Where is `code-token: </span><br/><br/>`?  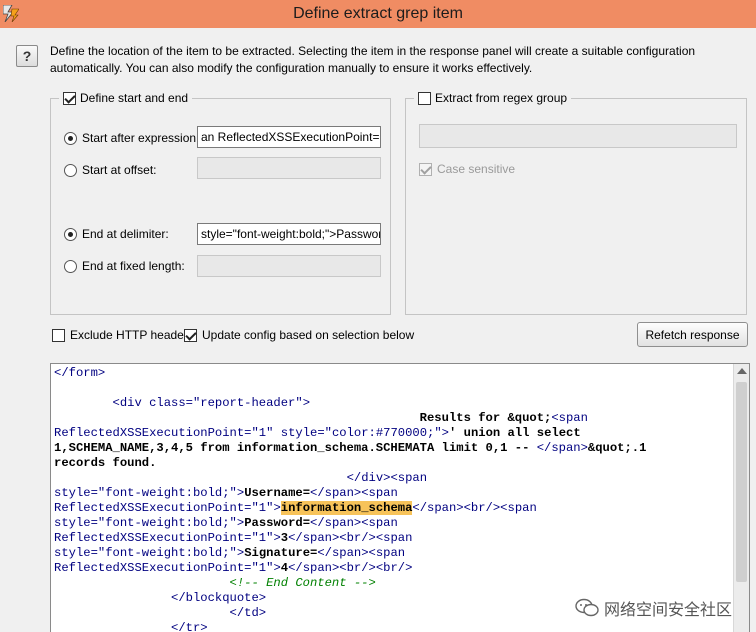
code-token: </span><br/><br/> is located at coordinates (350, 568).